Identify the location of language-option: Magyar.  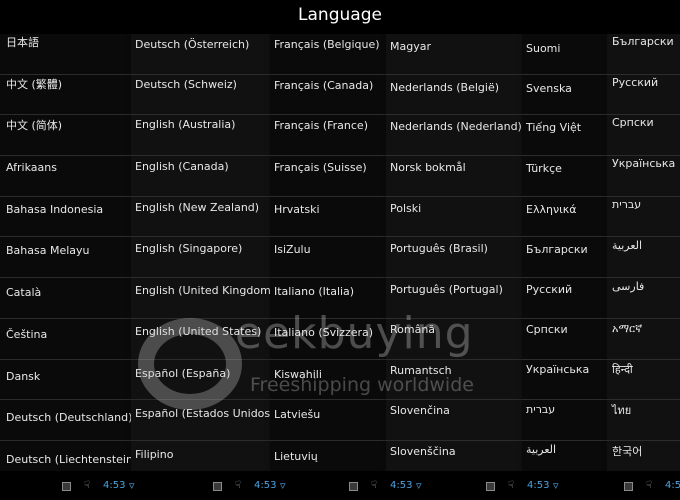
(454, 54).